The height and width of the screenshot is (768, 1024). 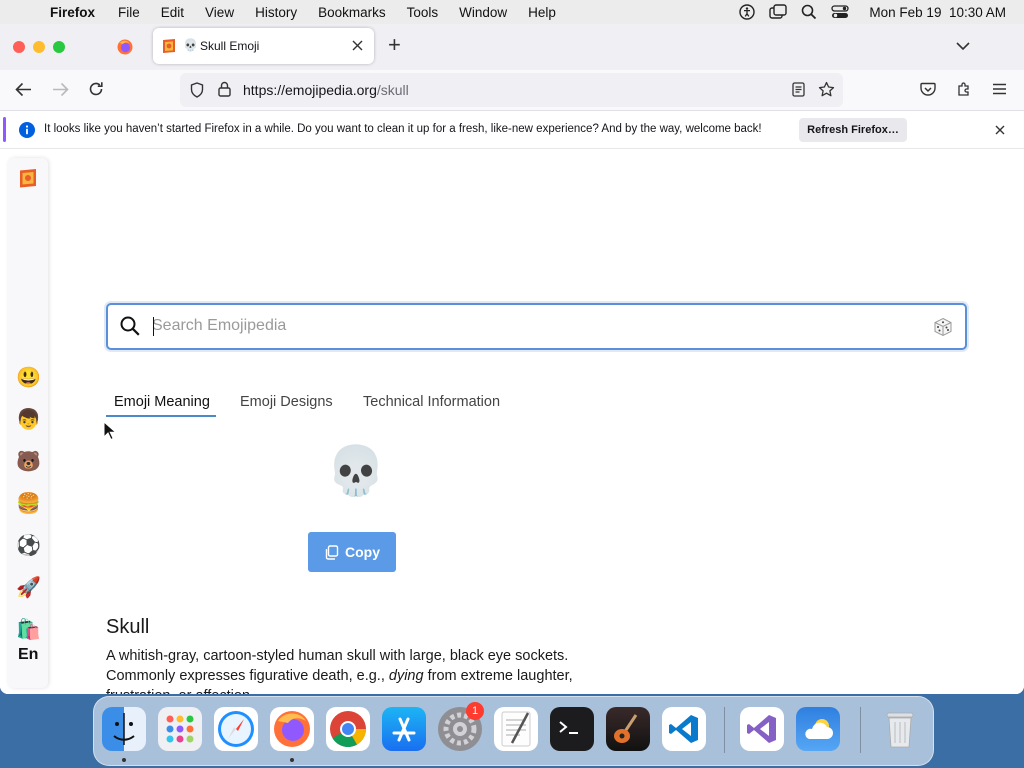 I want to click on app-store-icon, so click(x=404, y=729).